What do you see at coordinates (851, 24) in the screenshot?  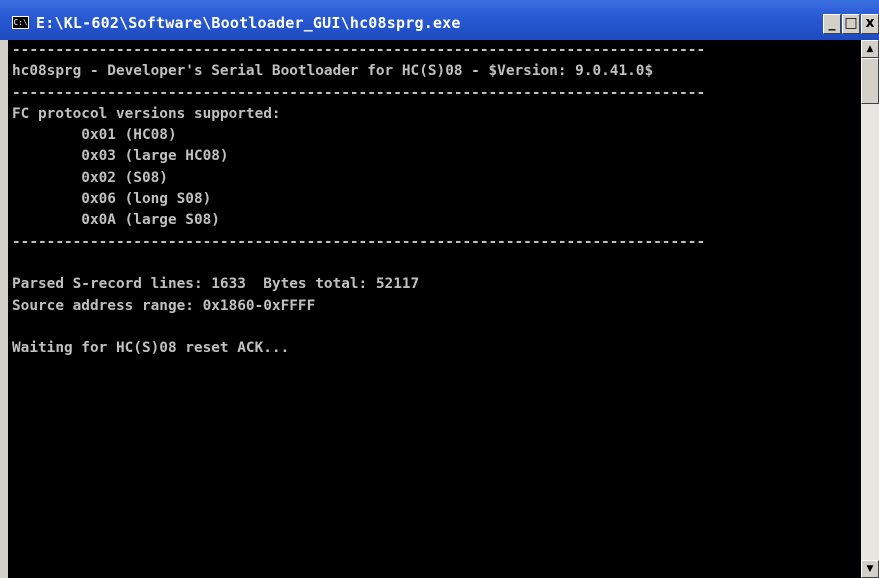 I see `maximize-button: □` at bounding box center [851, 24].